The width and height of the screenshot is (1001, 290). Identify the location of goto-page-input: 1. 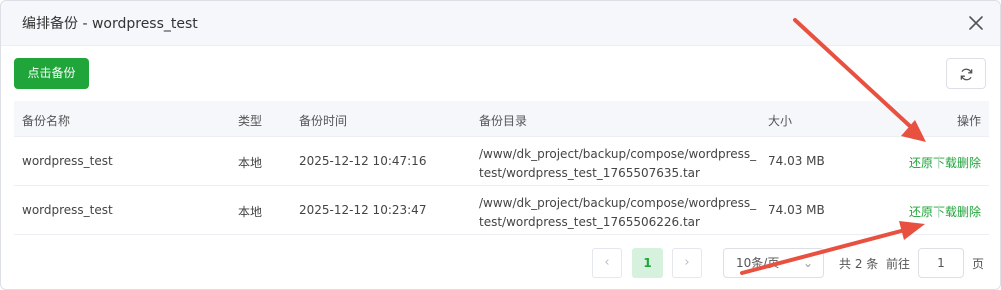
(941, 263).